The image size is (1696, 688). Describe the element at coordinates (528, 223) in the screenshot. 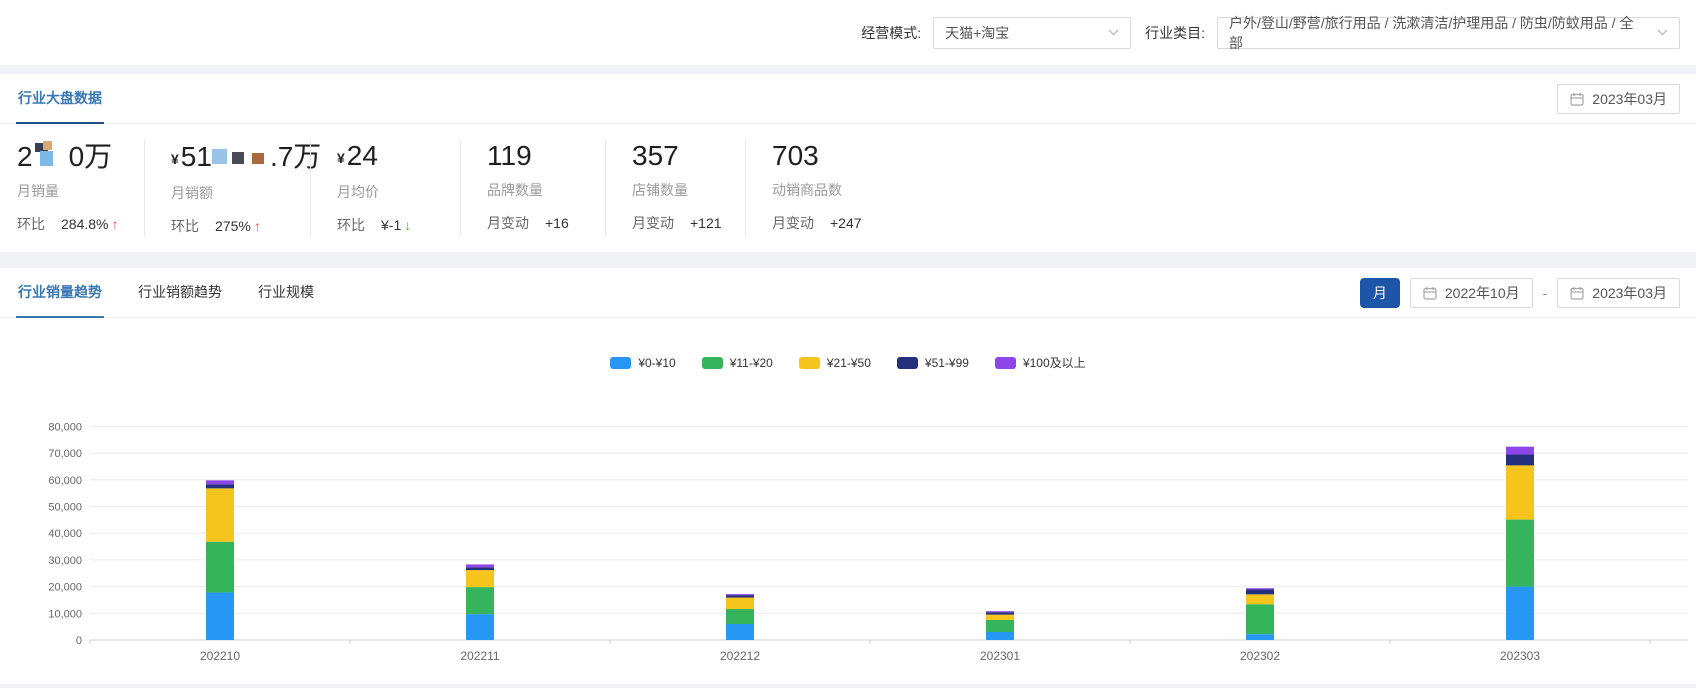

I see `stat-sub: 月变动 +16` at that location.